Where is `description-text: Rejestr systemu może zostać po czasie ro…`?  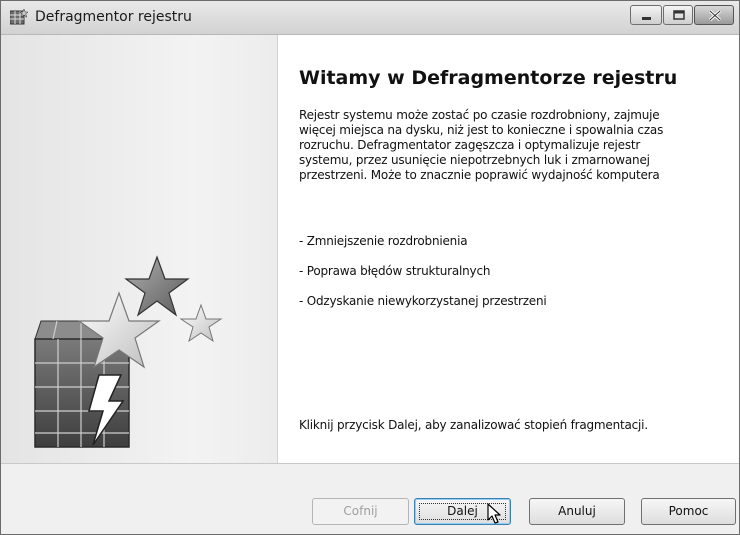 description-text: Rejestr systemu może zostać po czasie ro… is located at coordinates (481, 145).